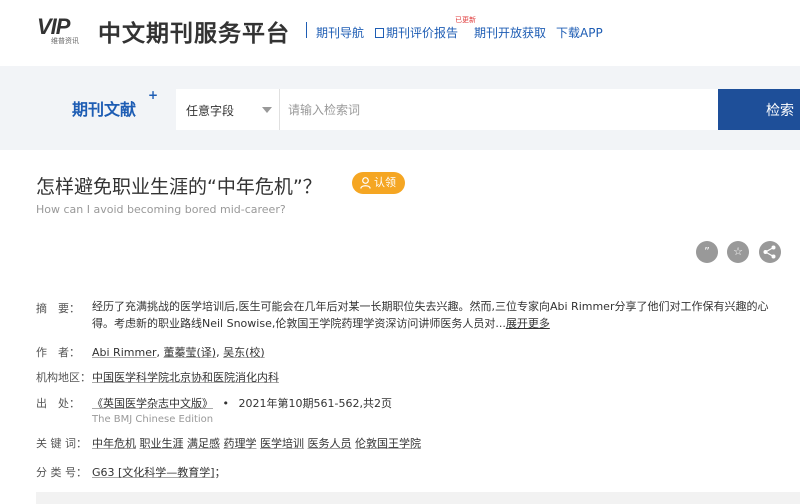  Describe the element at coordinates (244, 352) in the screenshot. I see `author-link: 吴东(校)` at that location.